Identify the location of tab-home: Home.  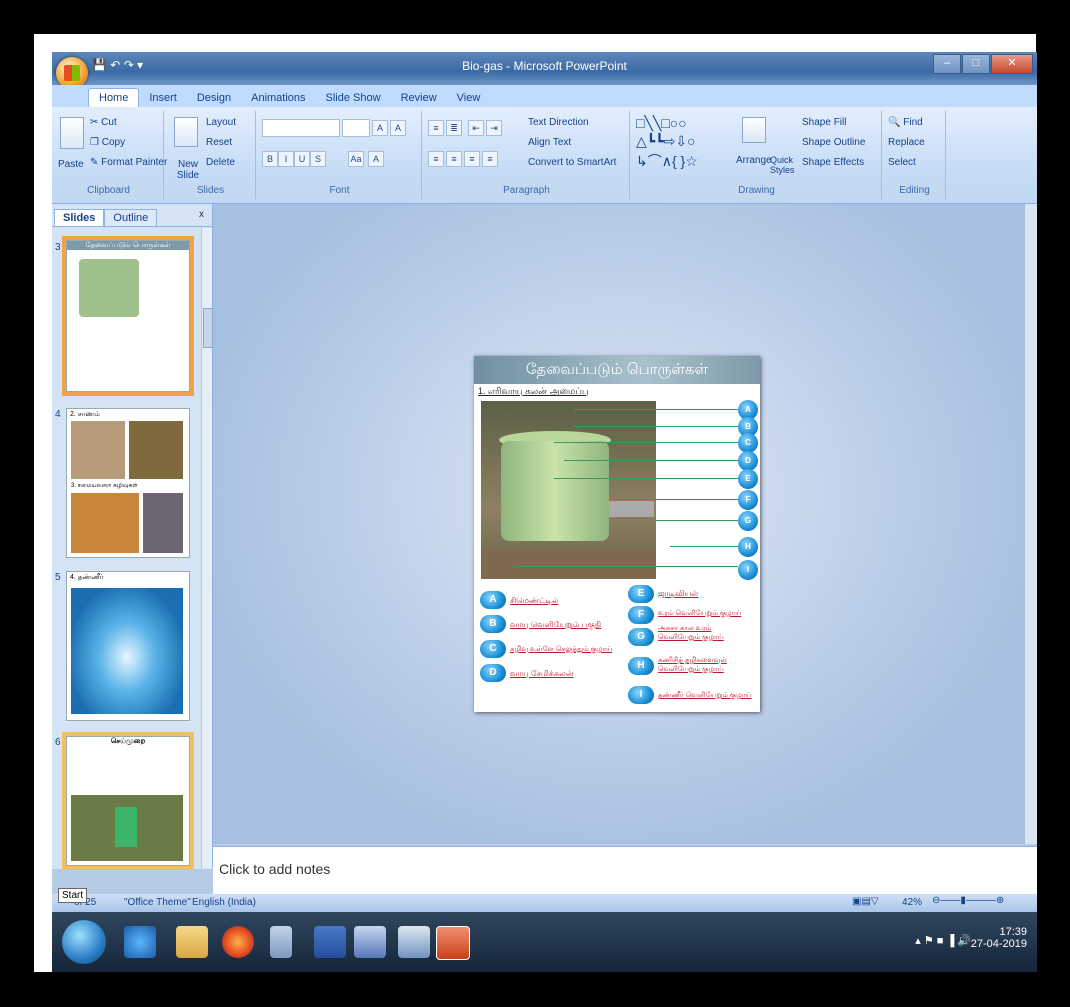
(114, 97).